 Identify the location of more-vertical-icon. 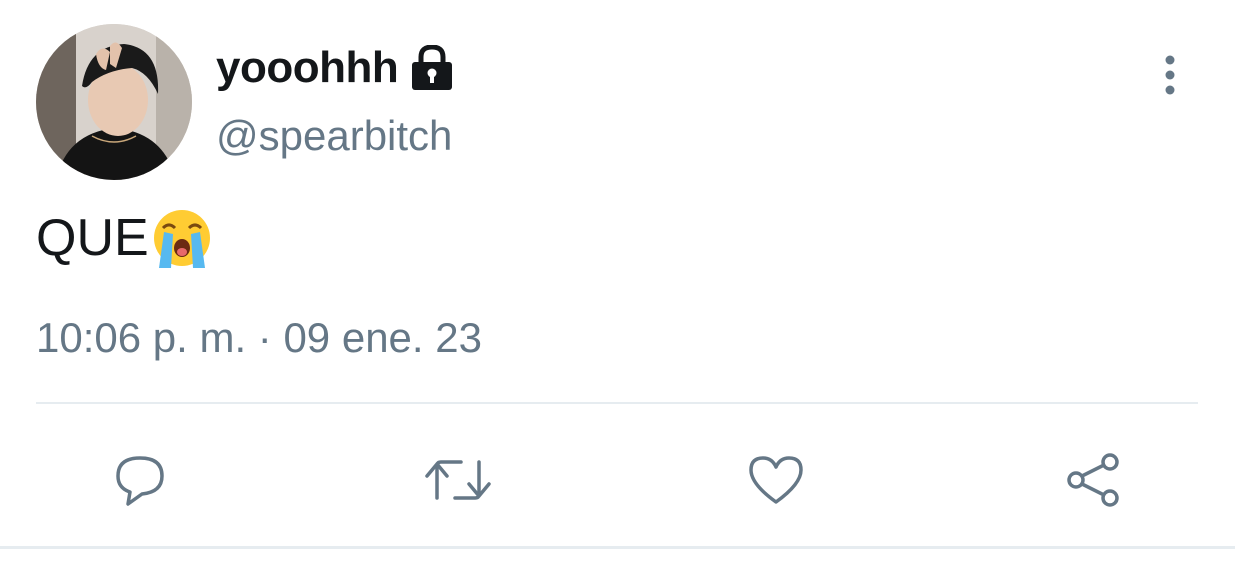
(1170, 75).